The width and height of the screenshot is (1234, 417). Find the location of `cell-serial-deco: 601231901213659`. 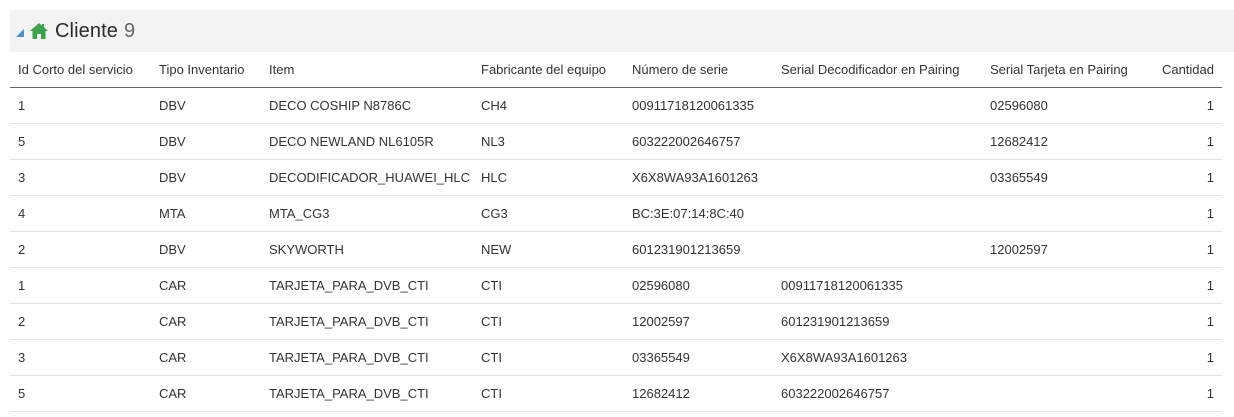

cell-serial-deco: 601231901213659 is located at coordinates (877, 321).